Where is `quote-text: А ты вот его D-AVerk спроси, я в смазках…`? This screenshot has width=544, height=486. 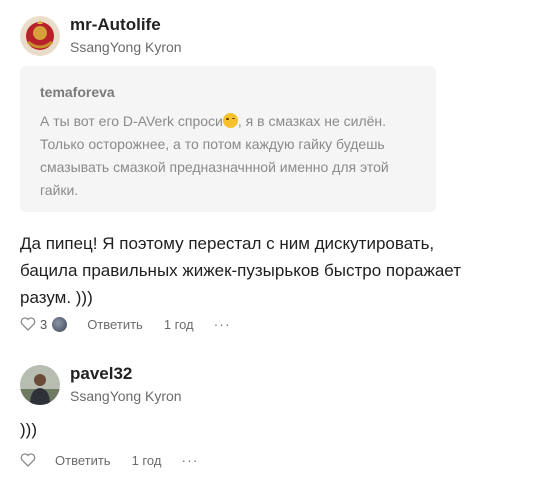
quote-text: А ты вот его D-AVerk спроси, я в смазках… is located at coordinates (235, 156).